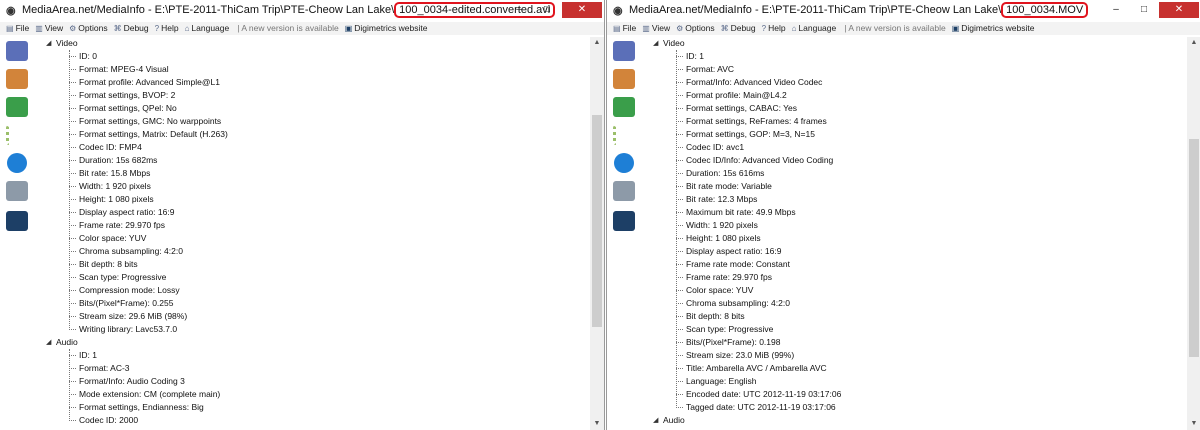  I want to click on tree-row: Width: 1 920 pixels, so click(916, 225).